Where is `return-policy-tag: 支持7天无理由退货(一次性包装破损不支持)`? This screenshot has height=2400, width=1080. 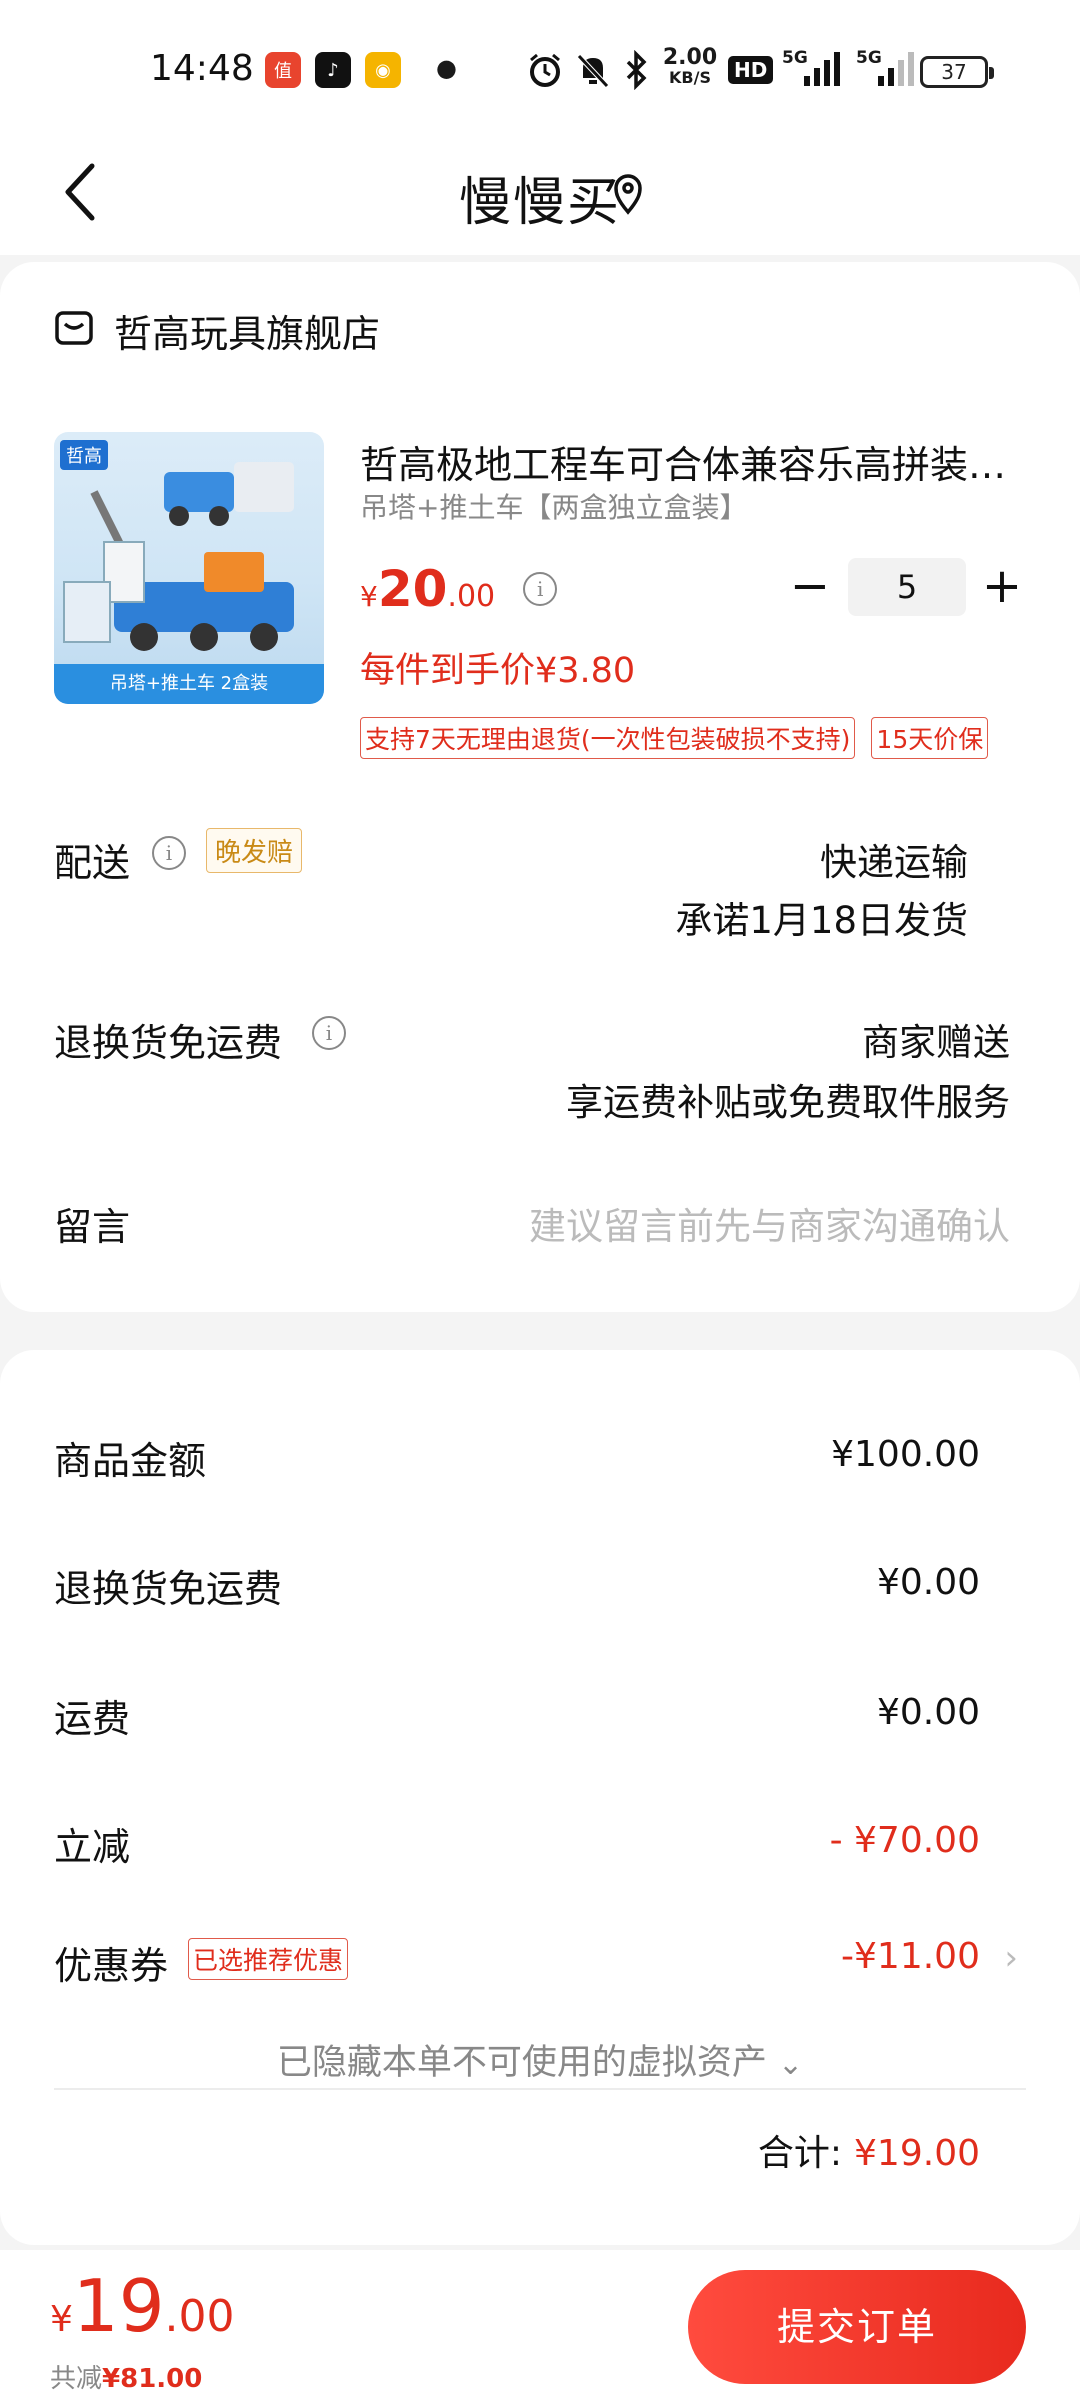
return-policy-tag: 支持7天无理由退货(一次性包装破损不支持) is located at coordinates (608, 738).